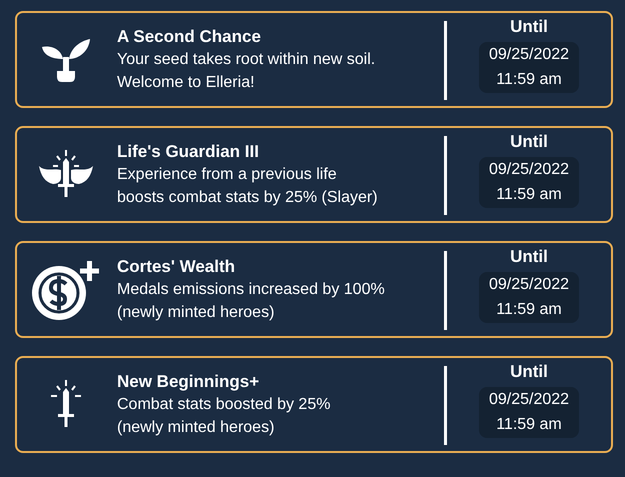 Image resolution: width=625 pixels, height=477 pixels. I want to click on sprout-icon, so click(66, 59).